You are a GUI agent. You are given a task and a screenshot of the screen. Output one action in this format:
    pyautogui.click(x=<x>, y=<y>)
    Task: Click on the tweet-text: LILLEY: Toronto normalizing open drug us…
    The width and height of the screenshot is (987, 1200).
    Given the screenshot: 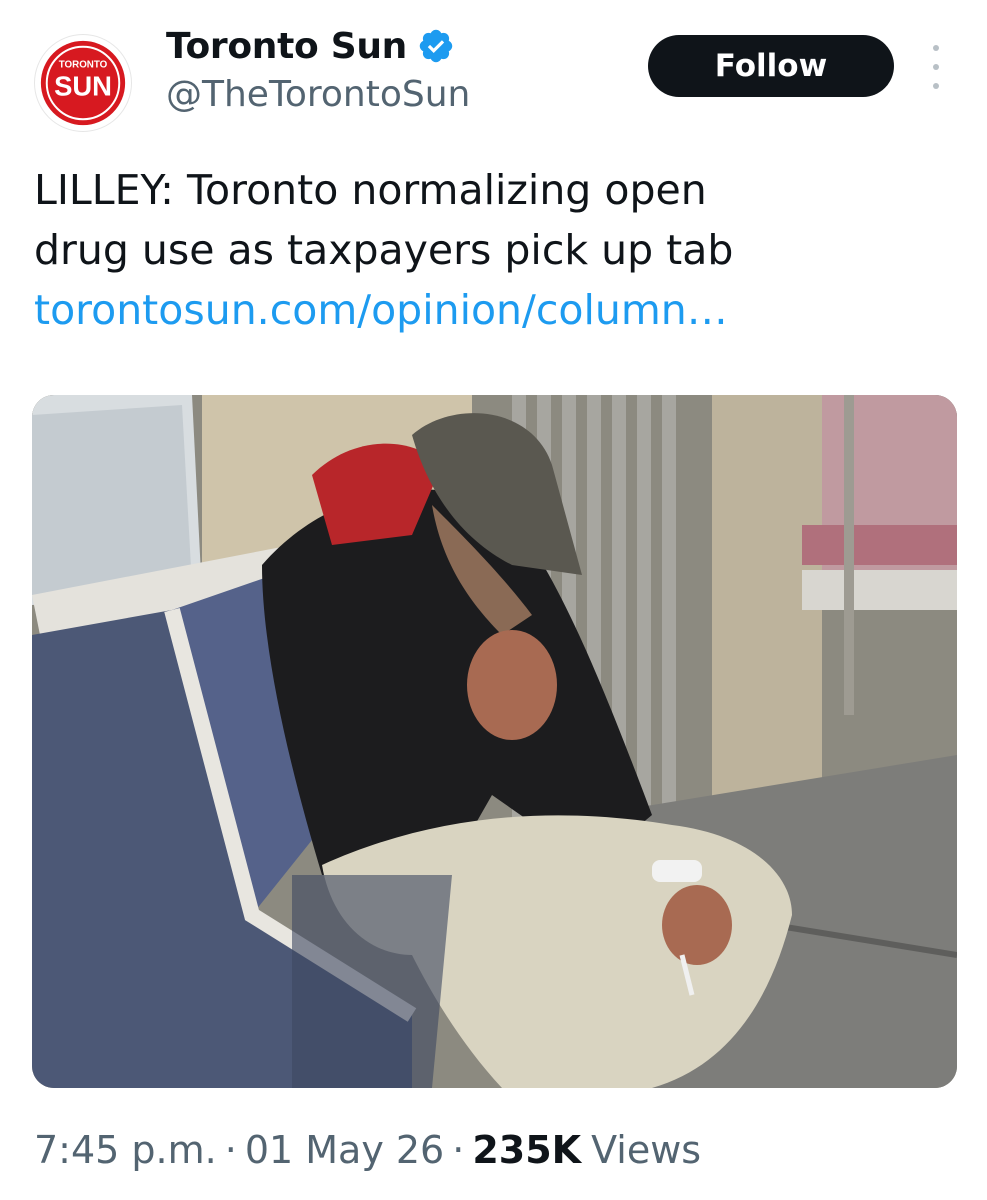 What is the action you would take?
    pyautogui.click(x=484, y=250)
    